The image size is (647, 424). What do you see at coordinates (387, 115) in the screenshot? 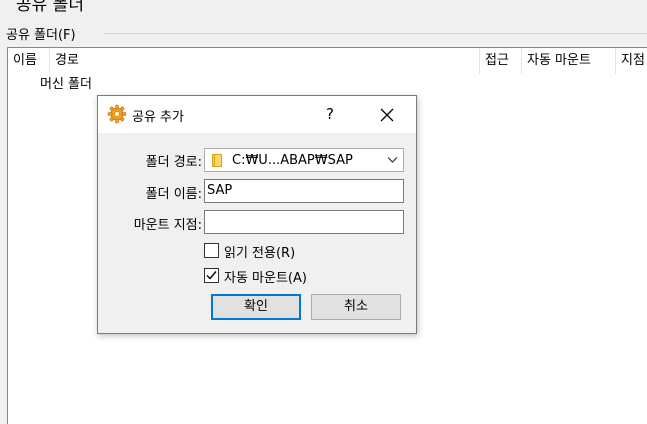
I see `close-icon` at bounding box center [387, 115].